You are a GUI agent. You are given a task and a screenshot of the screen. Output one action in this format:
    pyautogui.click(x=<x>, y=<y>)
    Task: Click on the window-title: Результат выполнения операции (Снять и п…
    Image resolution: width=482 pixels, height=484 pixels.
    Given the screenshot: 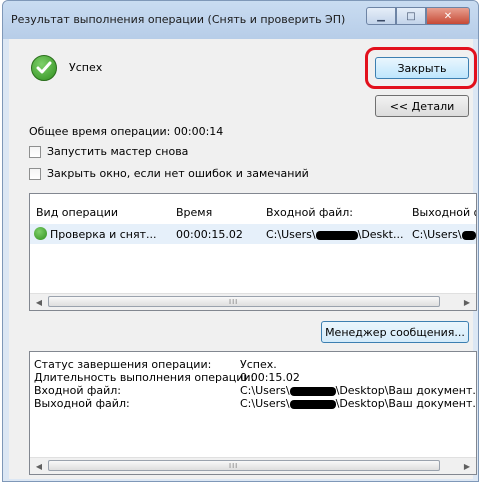 What is the action you would take?
    pyautogui.click(x=178, y=19)
    